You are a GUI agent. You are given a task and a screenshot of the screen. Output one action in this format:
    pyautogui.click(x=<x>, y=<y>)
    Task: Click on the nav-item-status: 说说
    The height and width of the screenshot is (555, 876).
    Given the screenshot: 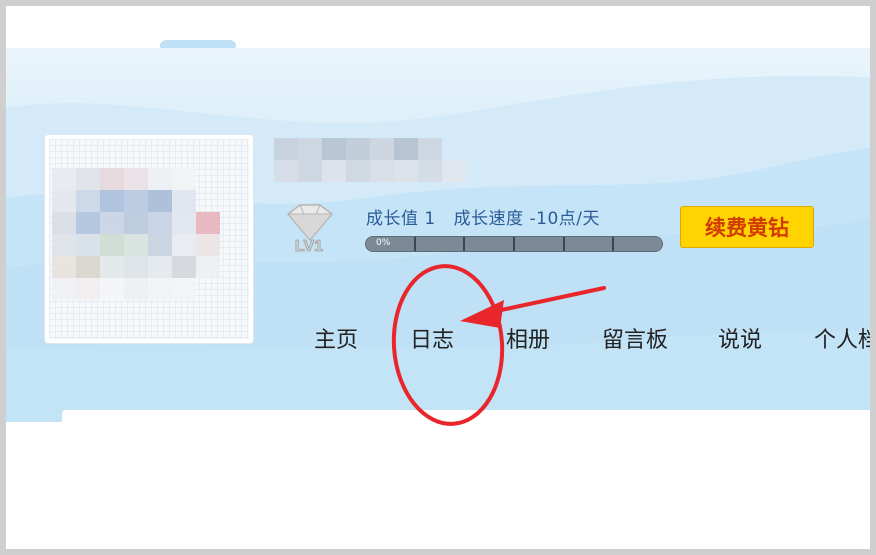 What is the action you would take?
    pyautogui.click(x=740, y=338)
    